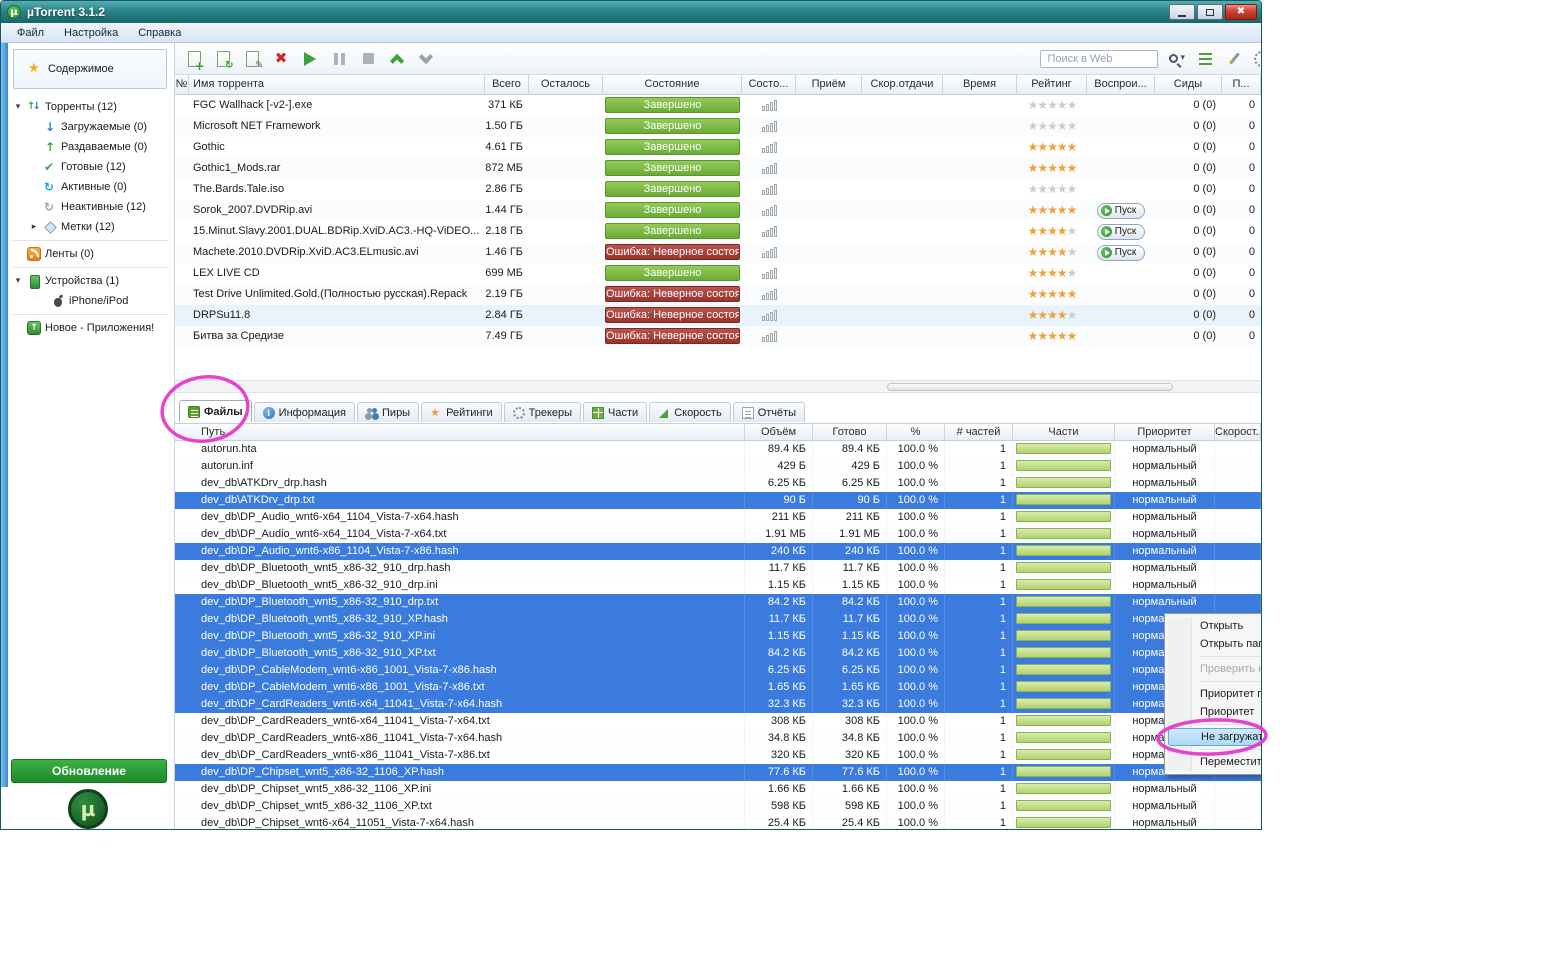 This screenshot has width=1549, height=977. Describe the element at coordinates (1214, 712) in the screenshot. I see `context-menu-item-priority: Приоритет` at that location.